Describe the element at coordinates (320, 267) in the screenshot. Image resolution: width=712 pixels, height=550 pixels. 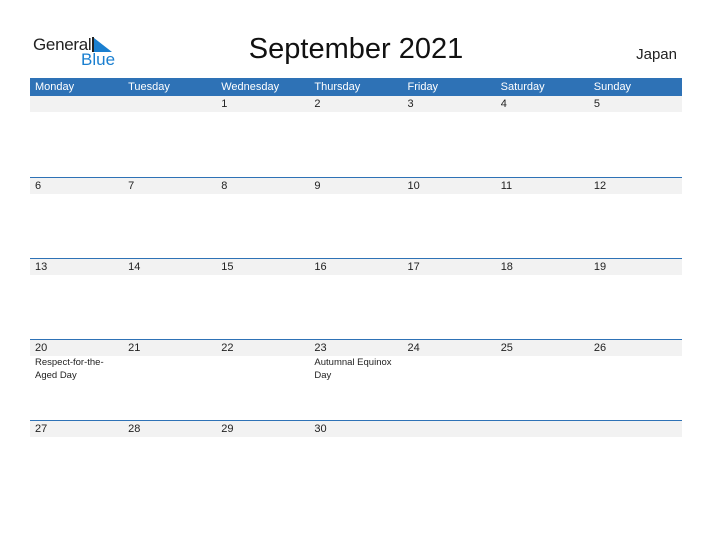
I see `day-number: 16` at that location.